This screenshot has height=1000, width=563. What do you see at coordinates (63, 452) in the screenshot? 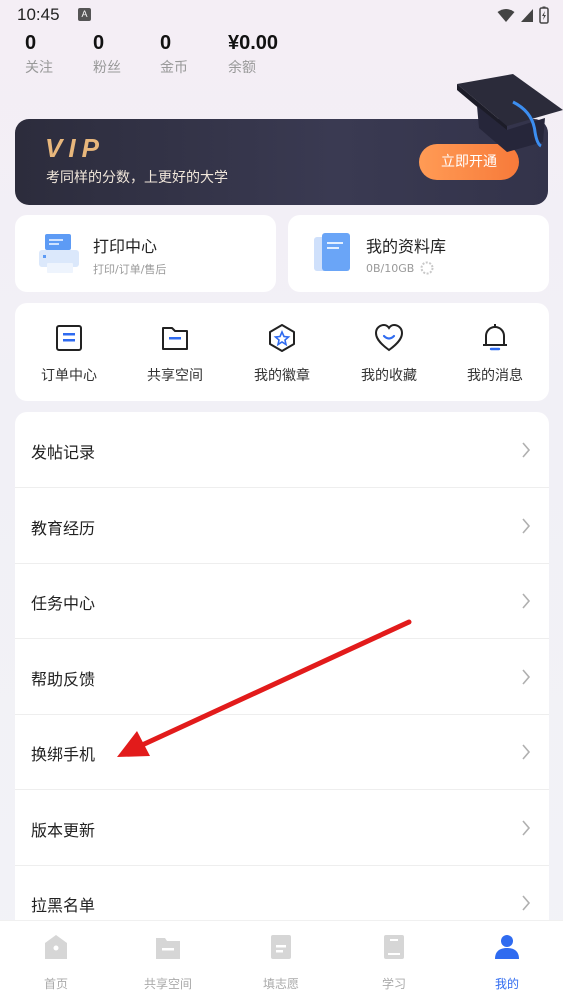
I see `menu-label: 发帖记录` at bounding box center [63, 452].